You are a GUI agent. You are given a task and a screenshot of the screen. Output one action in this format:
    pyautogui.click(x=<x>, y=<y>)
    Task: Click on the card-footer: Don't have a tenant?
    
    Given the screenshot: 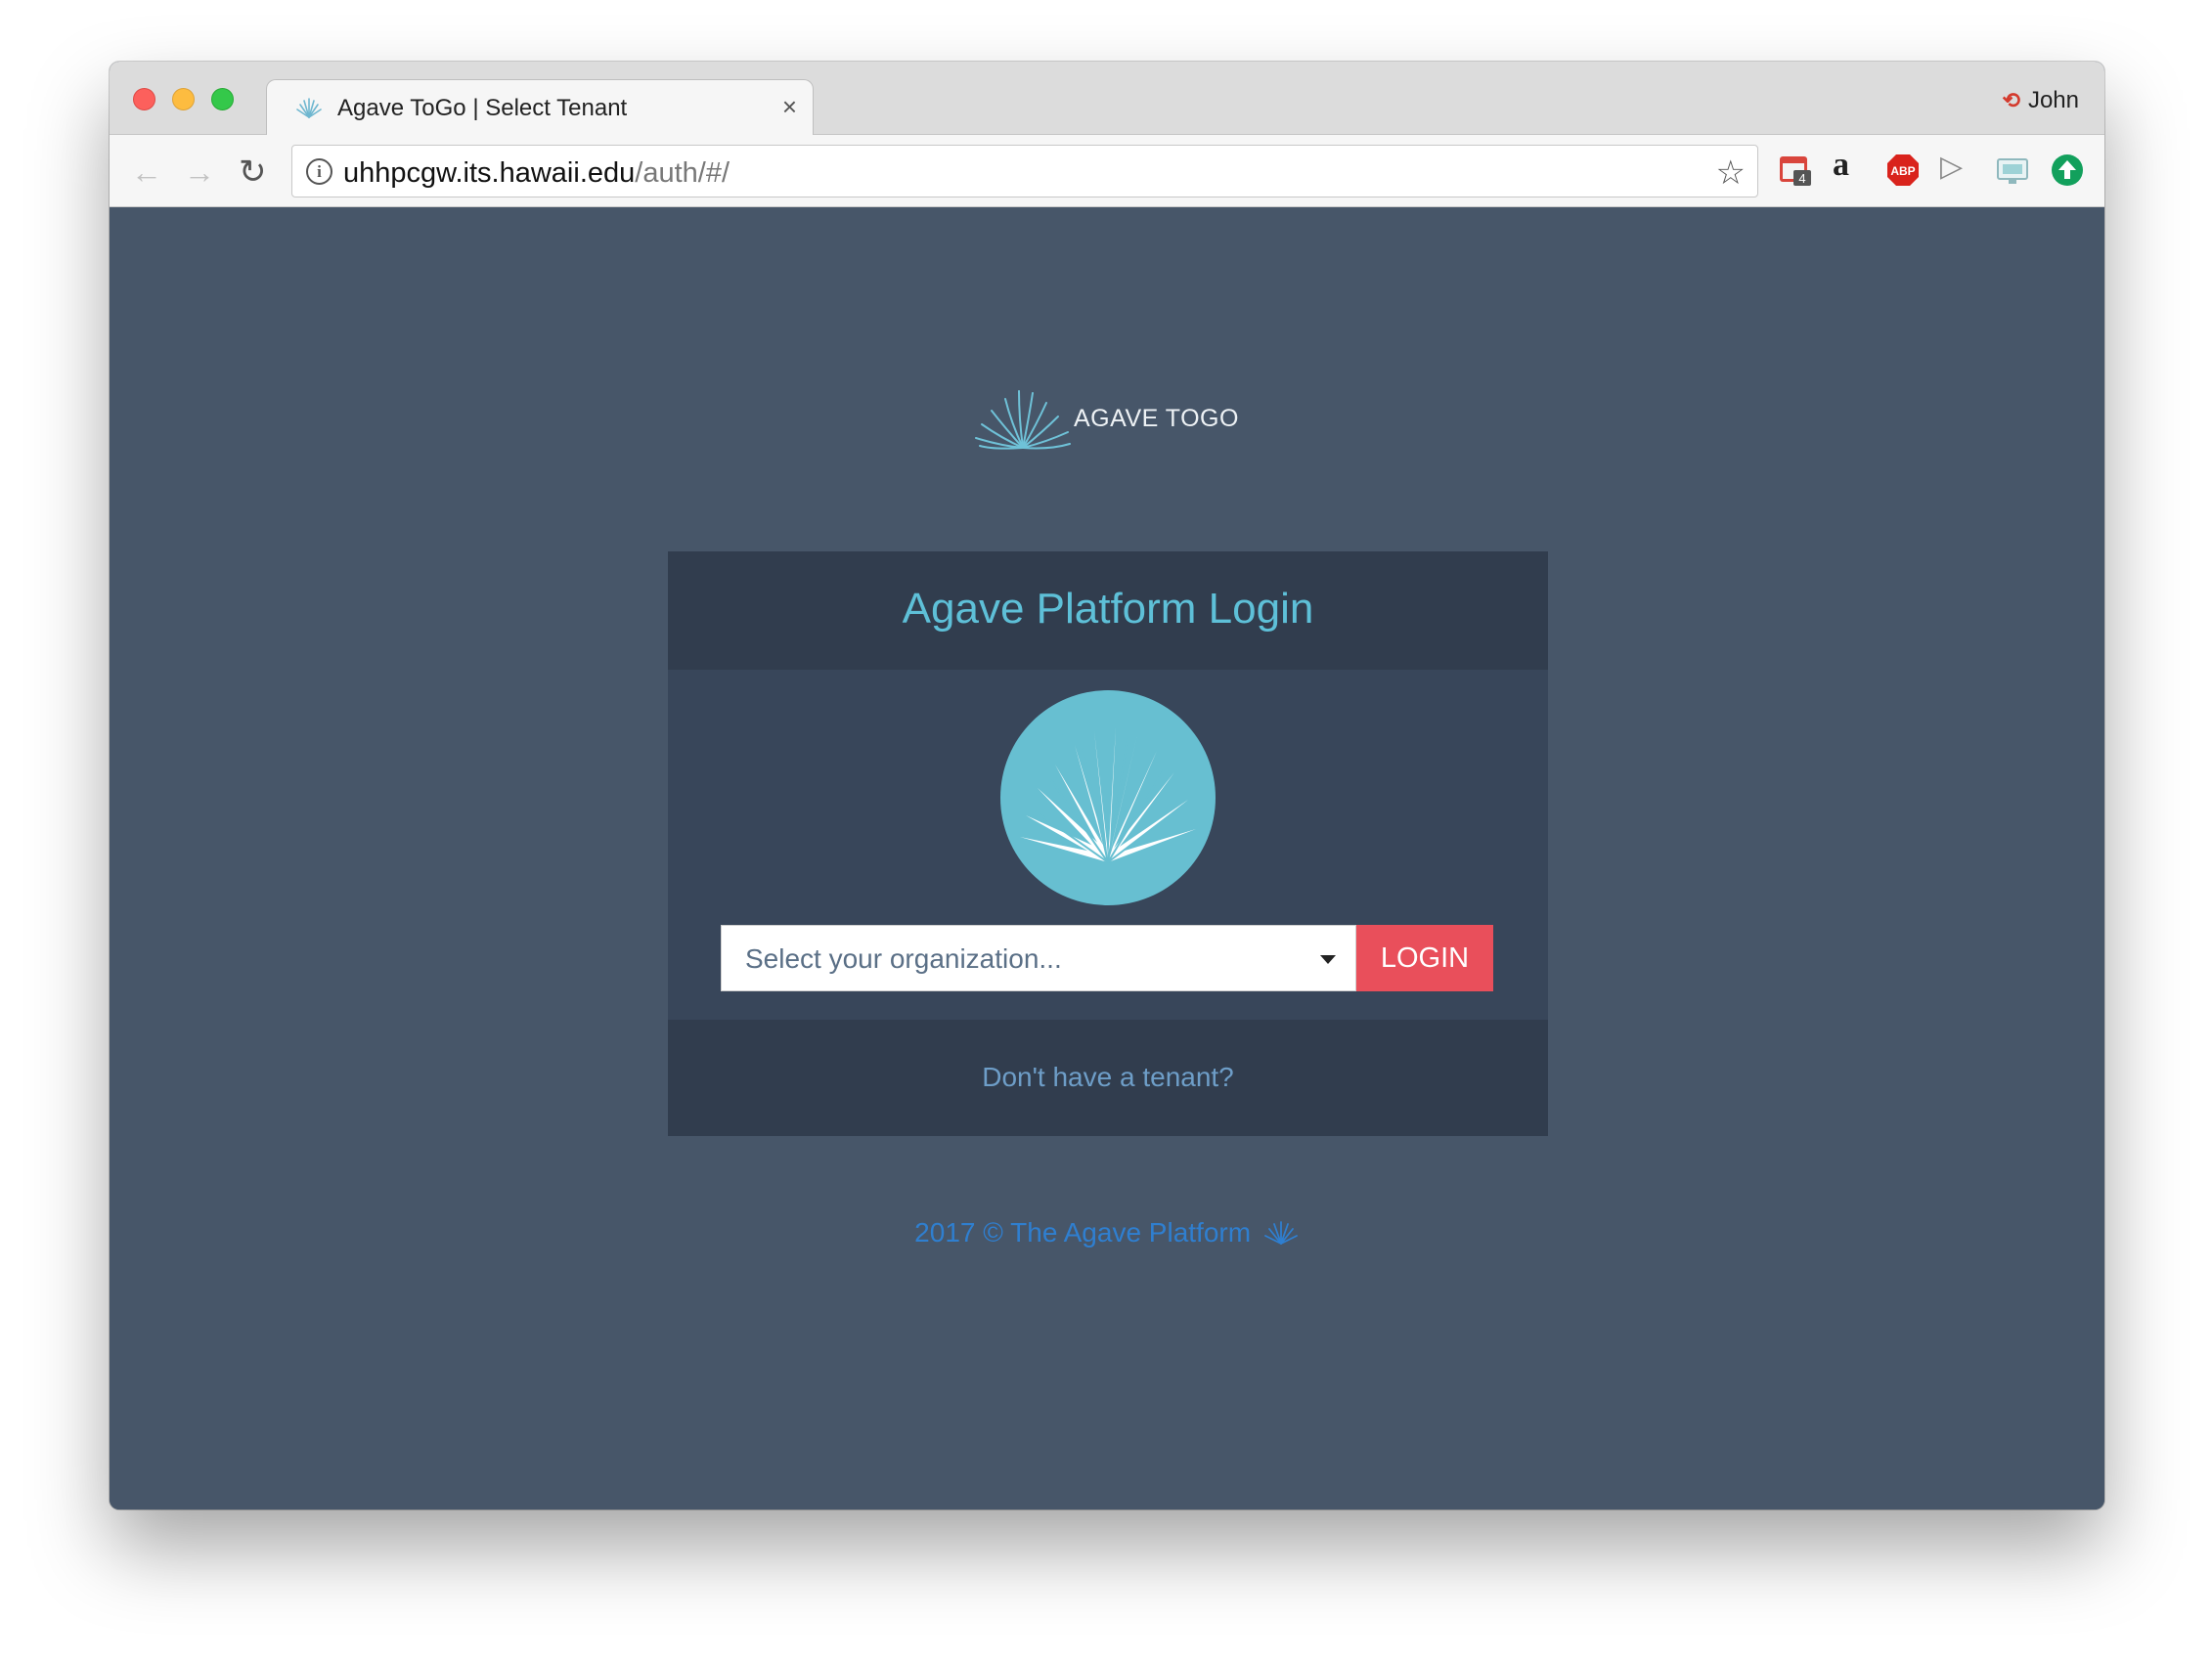 What is the action you would take?
    pyautogui.click(x=1108, y=1078)
    